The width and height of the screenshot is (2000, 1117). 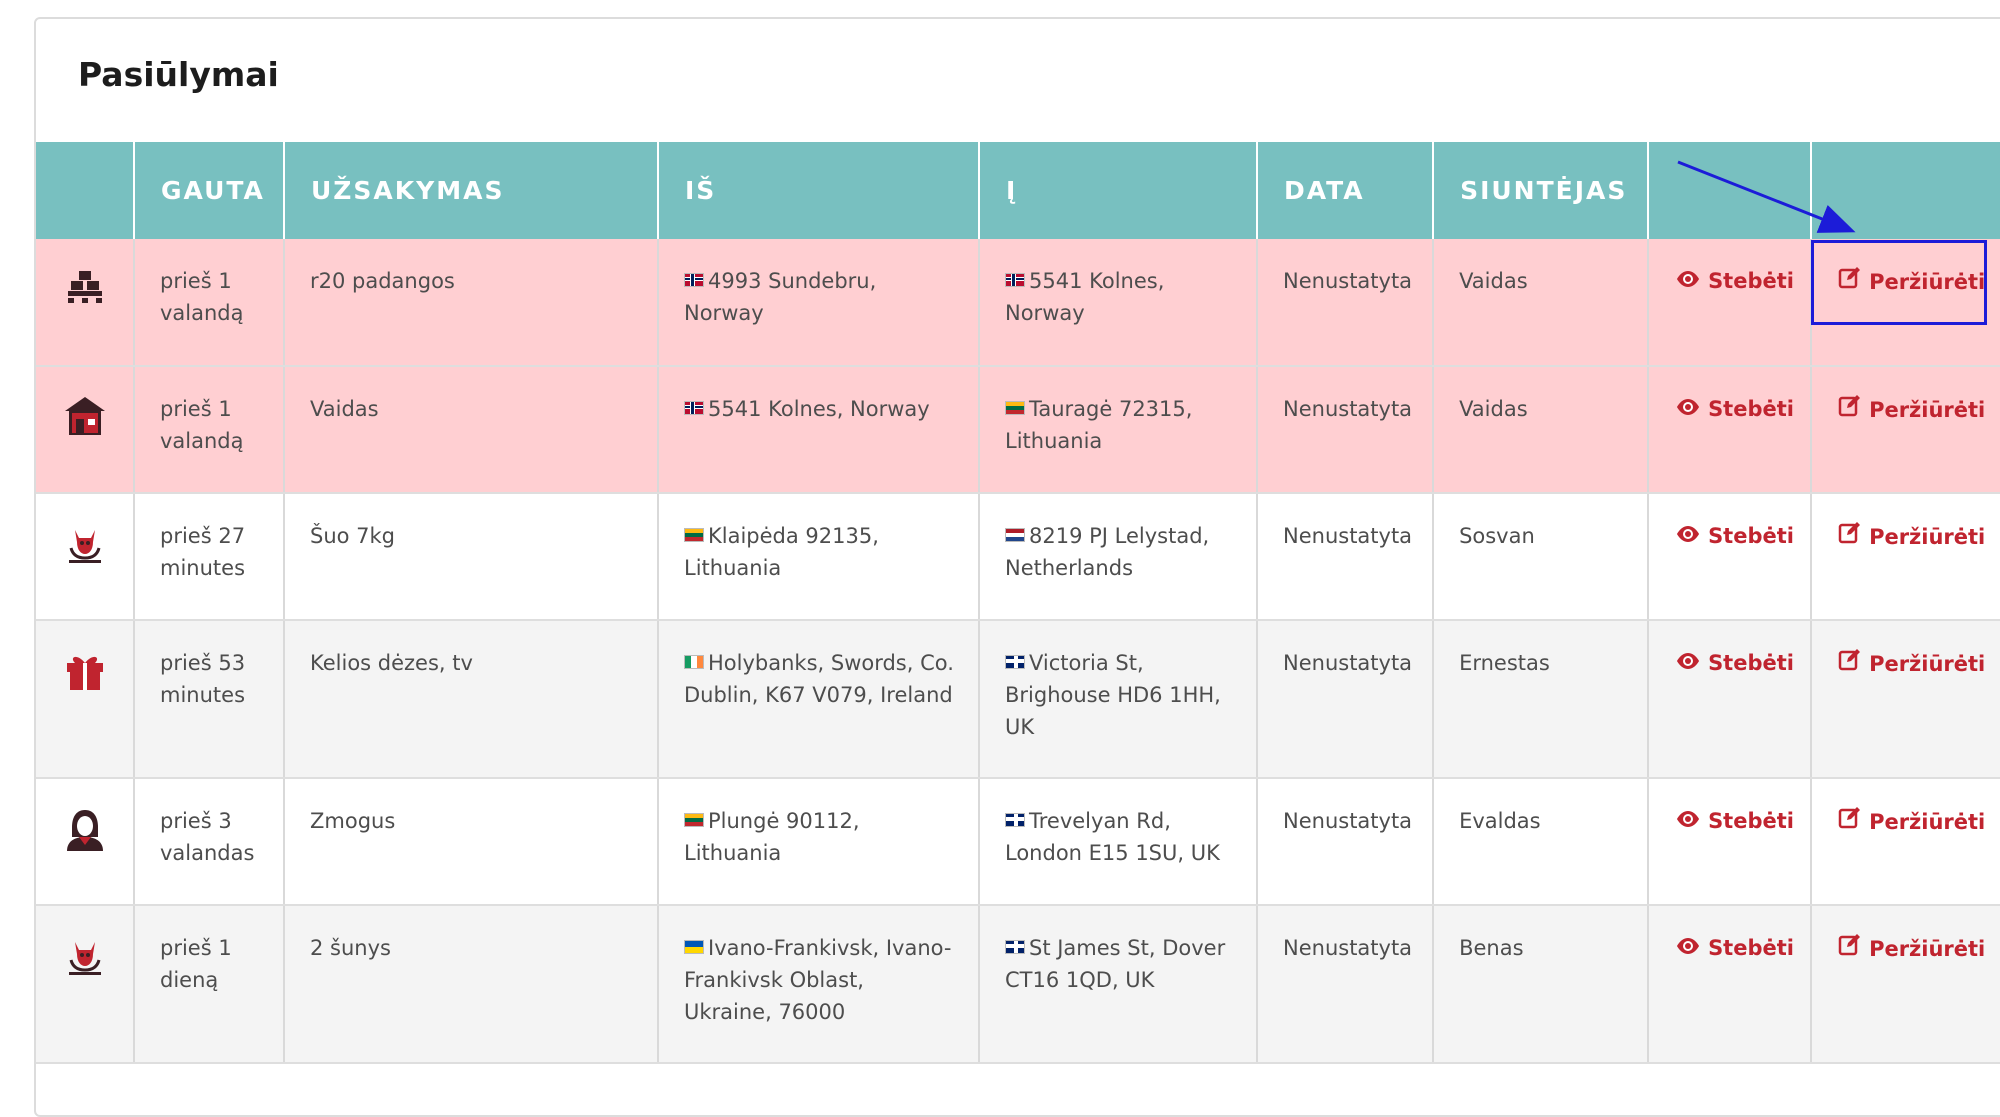 What do you see at coordinates (353, 536) in the screenshot?
I see `order-text: Šuo 7kg` at bounding box center [353, 536].